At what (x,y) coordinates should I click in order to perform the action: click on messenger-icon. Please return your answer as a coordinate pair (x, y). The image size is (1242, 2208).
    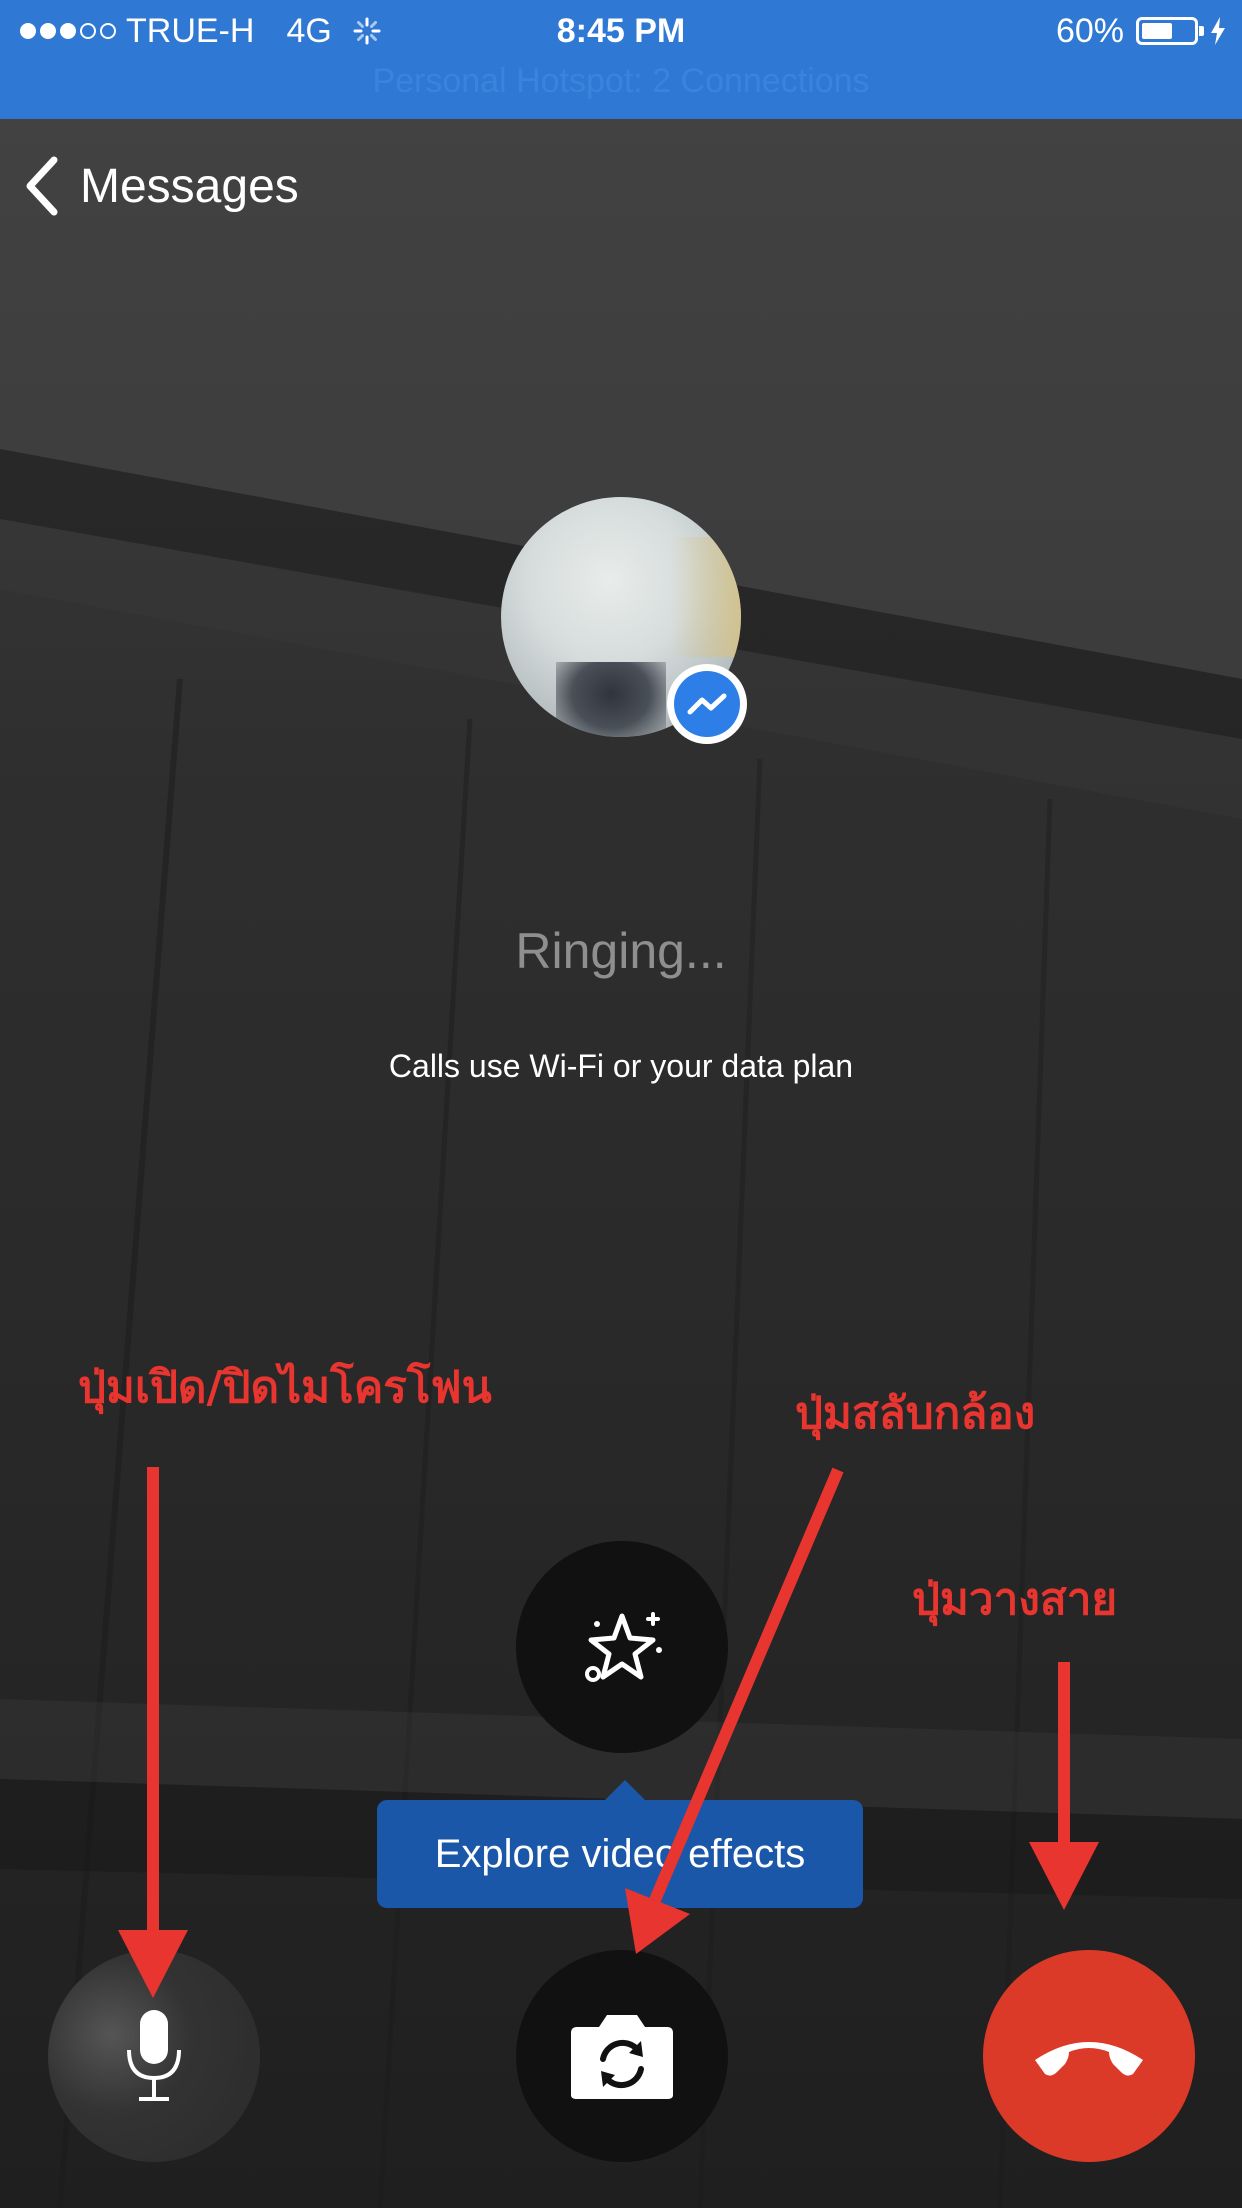
    Looking at the image, I should click on (707, 704).